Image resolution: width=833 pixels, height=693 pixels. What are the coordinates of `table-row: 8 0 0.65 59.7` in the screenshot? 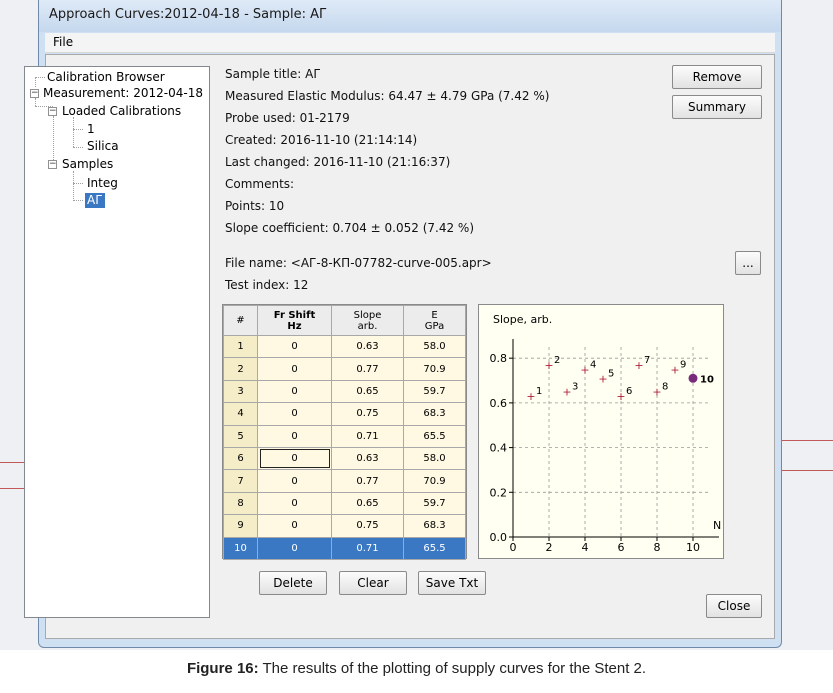 It's located at (344, 503).